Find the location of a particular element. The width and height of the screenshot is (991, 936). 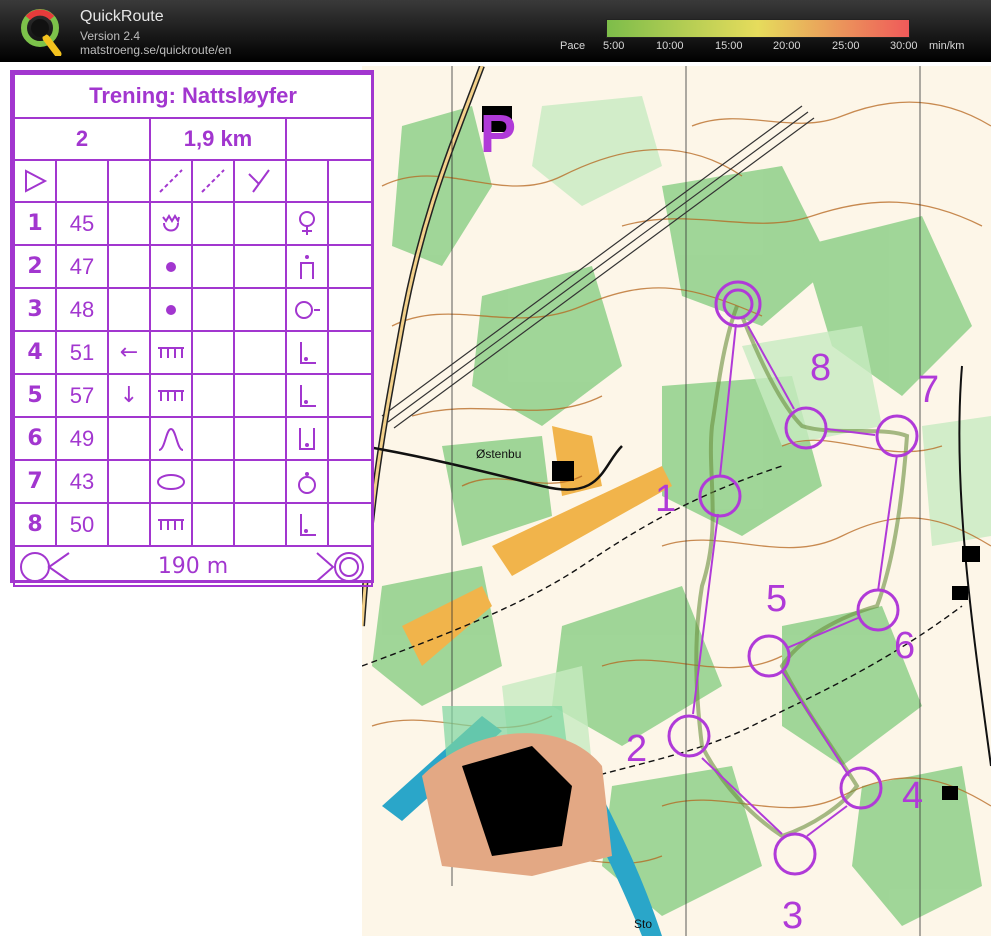

app-version: Version 2.4 is located at coordinates (110, 36).